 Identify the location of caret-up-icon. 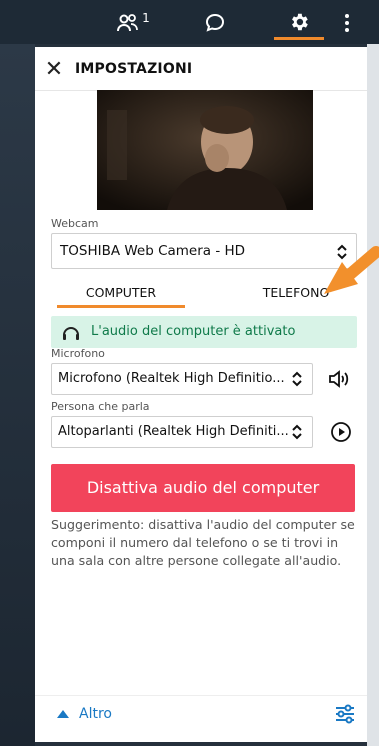
(63, 714).